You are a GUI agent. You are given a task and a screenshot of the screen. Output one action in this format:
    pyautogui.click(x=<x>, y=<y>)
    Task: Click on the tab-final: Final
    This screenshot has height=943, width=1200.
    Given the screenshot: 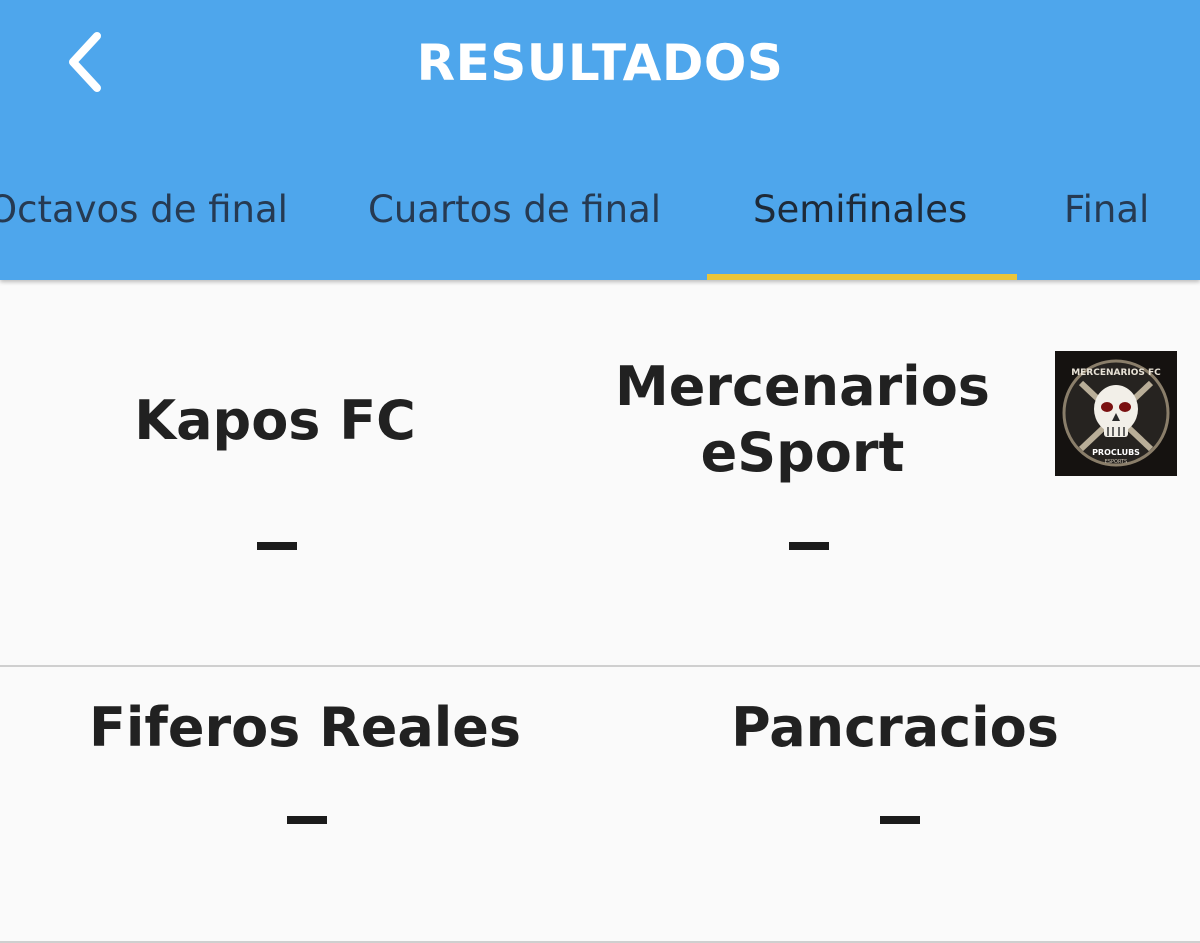 What is the action you would take?
    pyautogui.click(x=1106, y=210)
    